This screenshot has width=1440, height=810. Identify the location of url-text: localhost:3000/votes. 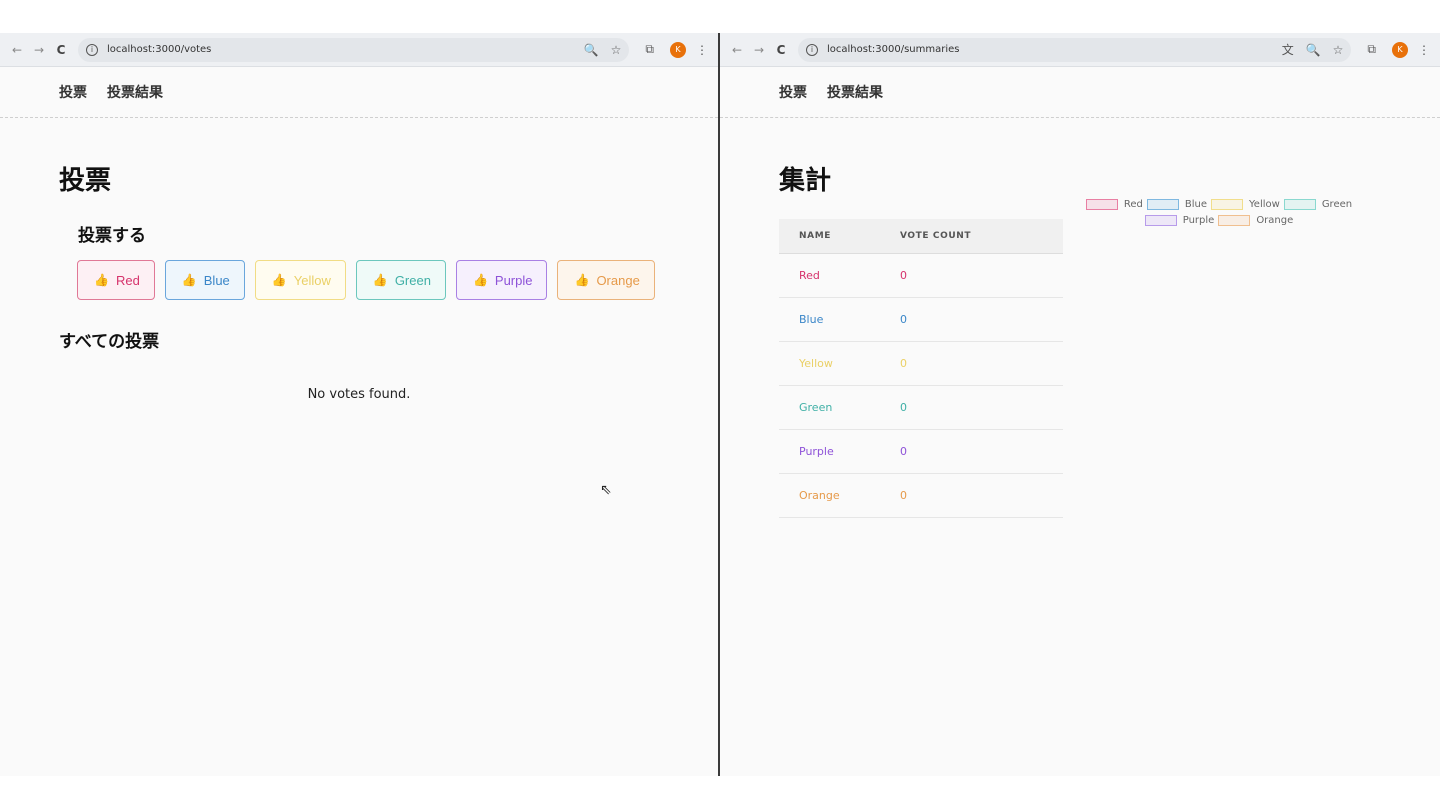
(339, 49).